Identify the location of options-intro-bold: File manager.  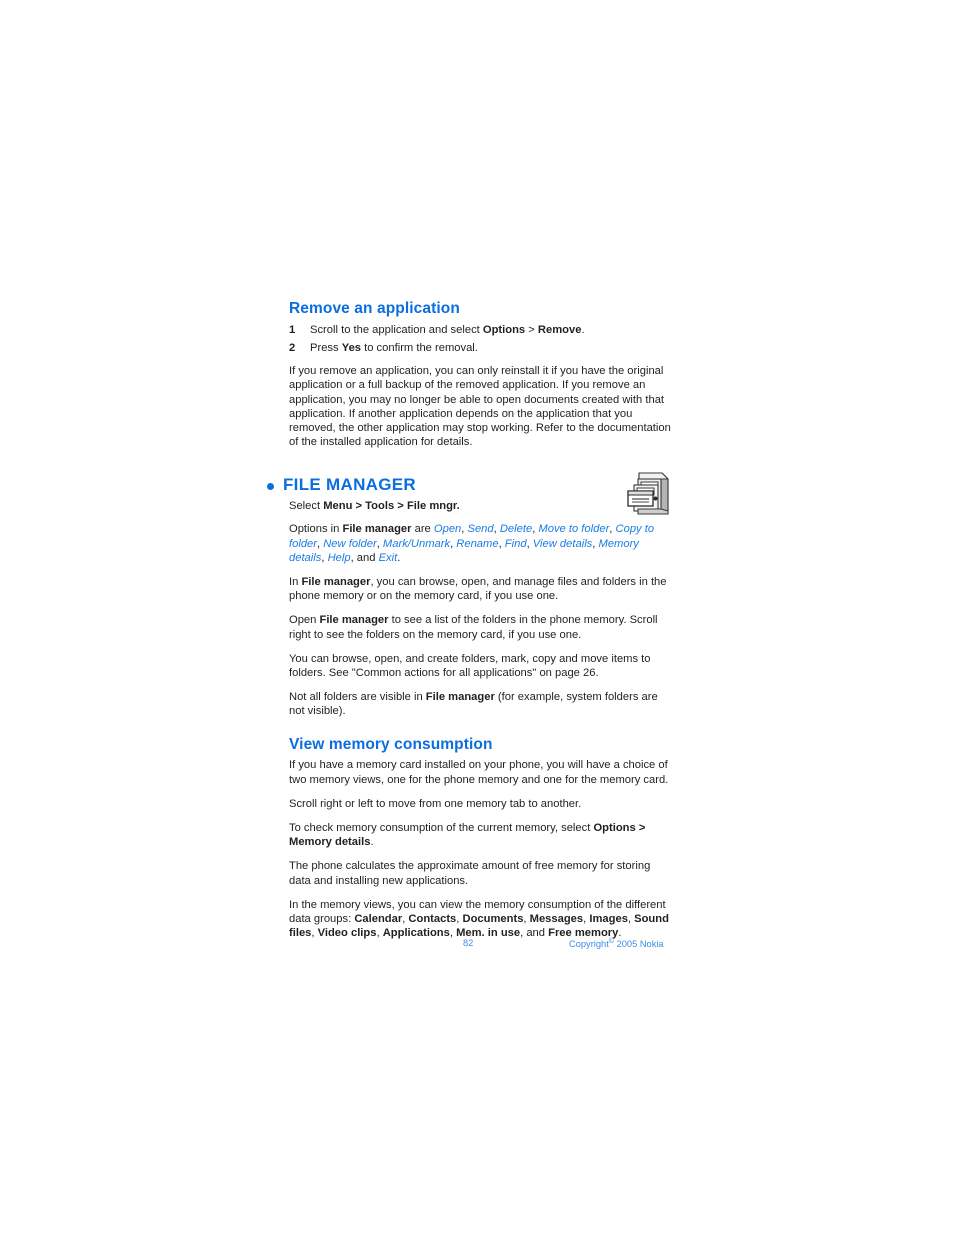
(377, 529).